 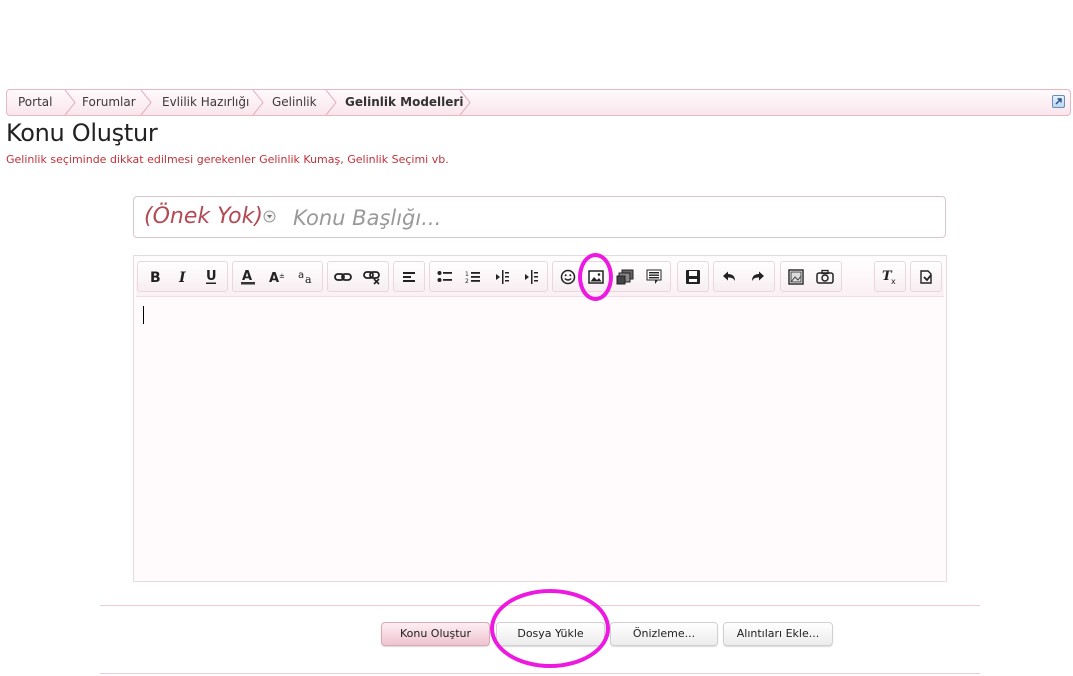 I want to click on outdent-icon, so click(x=502, y=277).